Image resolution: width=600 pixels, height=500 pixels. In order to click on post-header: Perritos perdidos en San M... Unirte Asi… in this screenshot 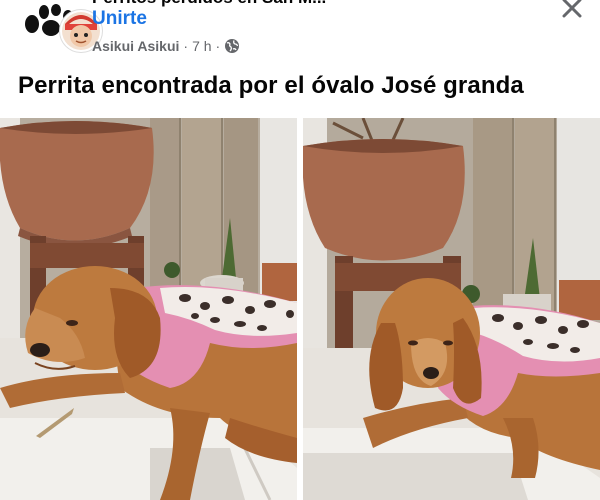, I will do `click(300, 35)`.